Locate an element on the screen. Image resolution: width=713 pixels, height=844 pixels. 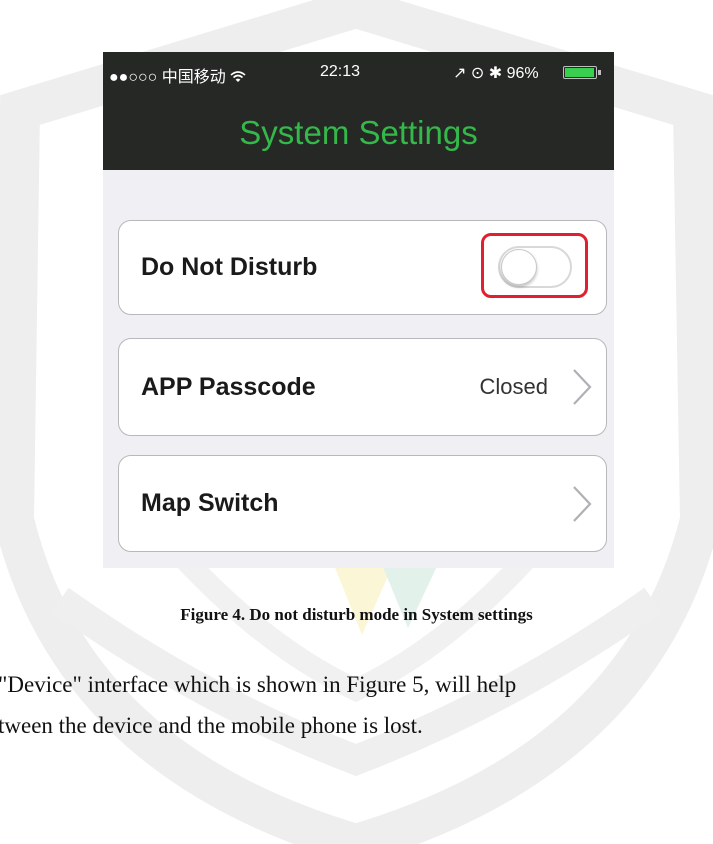
toggle-knob is located at coordinates (519, 267).